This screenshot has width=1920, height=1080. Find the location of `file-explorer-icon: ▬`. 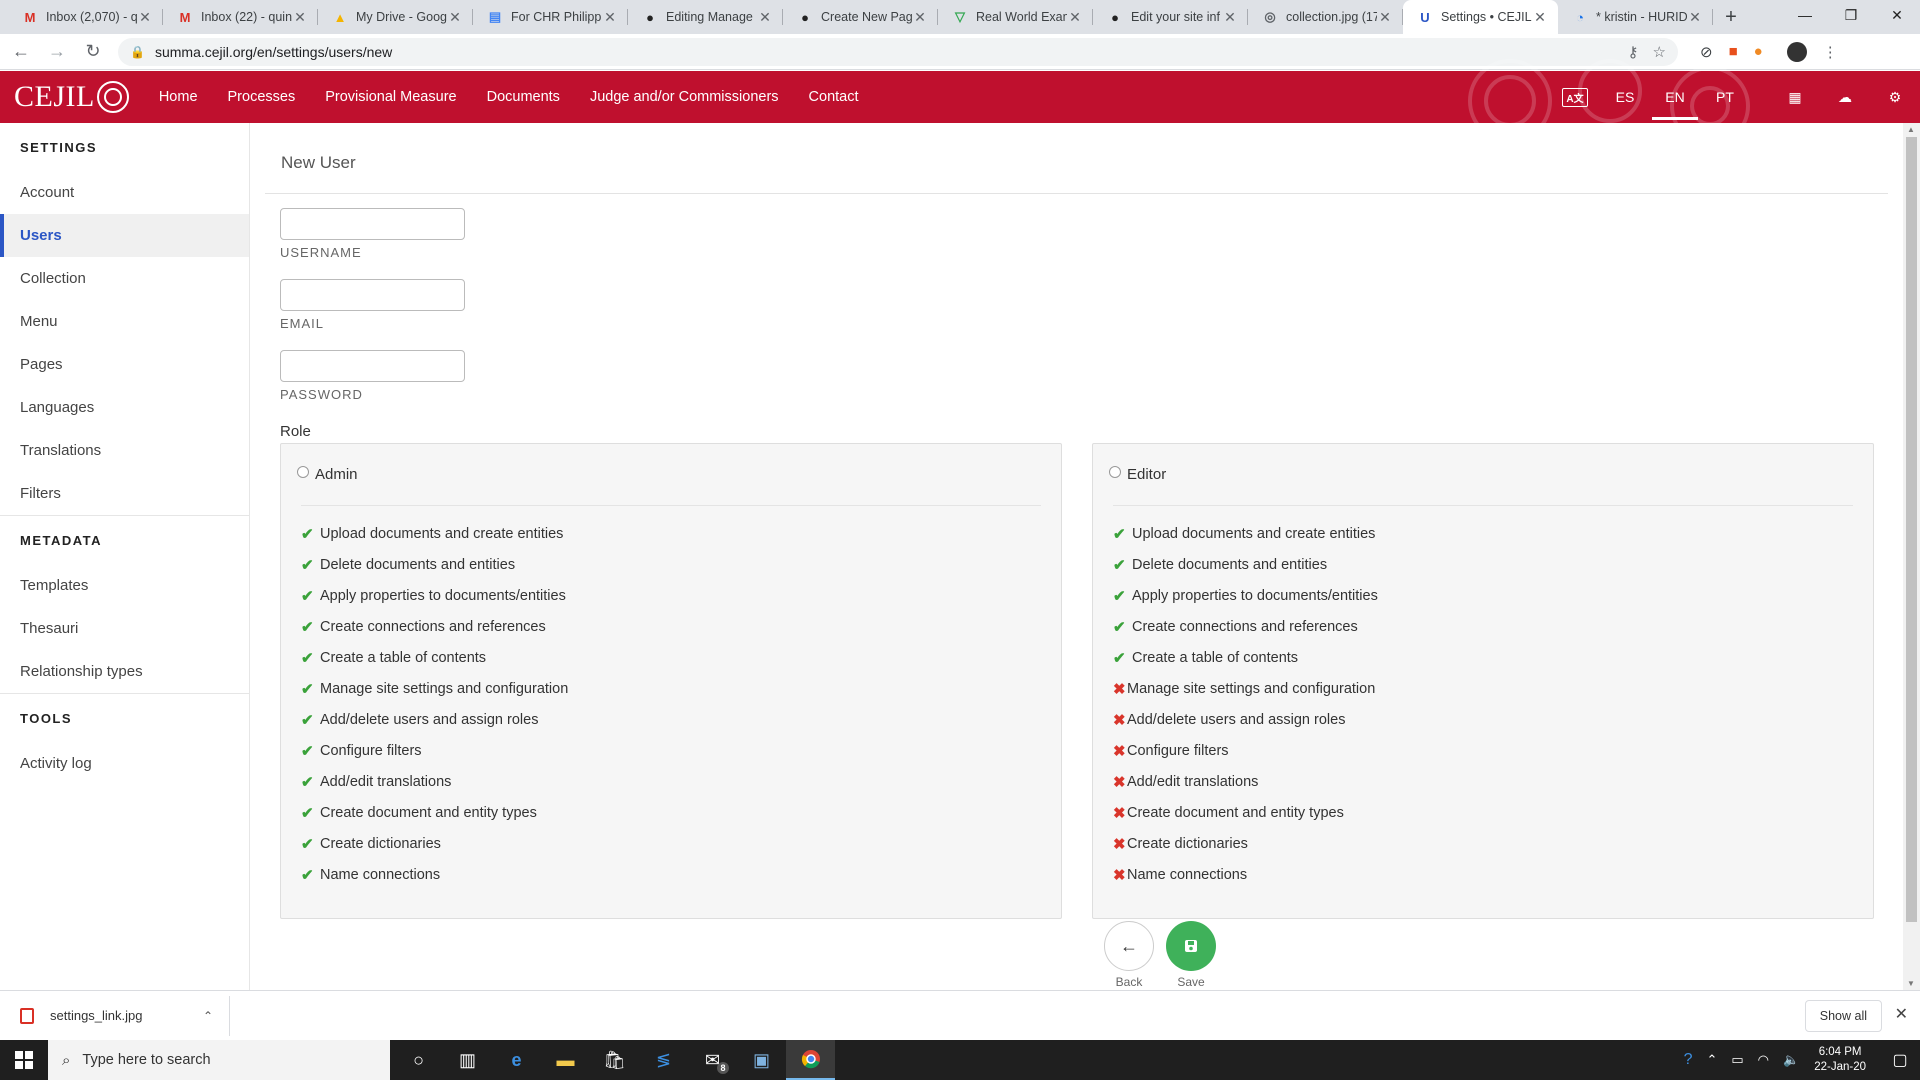

file-explorer-icon: ▬ is located at coordinates (565, 1060).